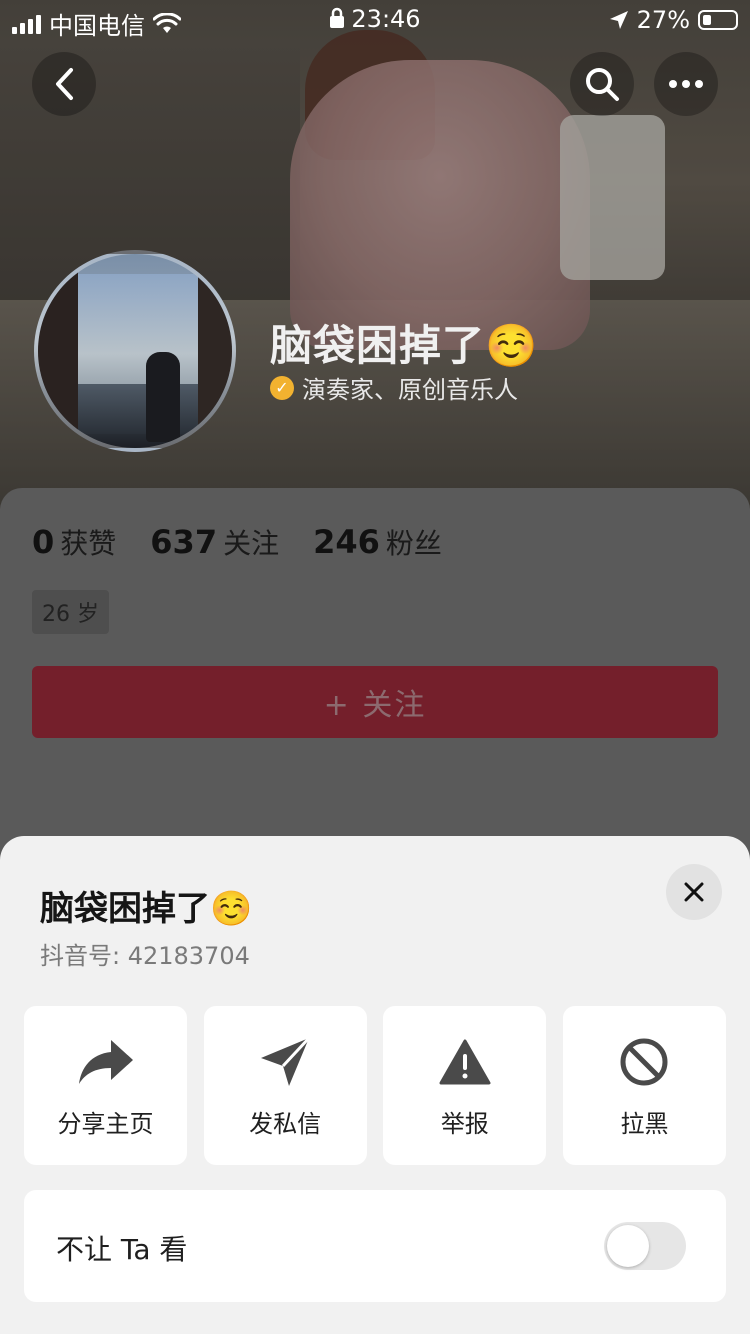 This screenshot has height=1334, width=750. Describe the element at coordinates (105, 1085) in the screenshot. I see `share-profile-button: 分享主页` at that location.